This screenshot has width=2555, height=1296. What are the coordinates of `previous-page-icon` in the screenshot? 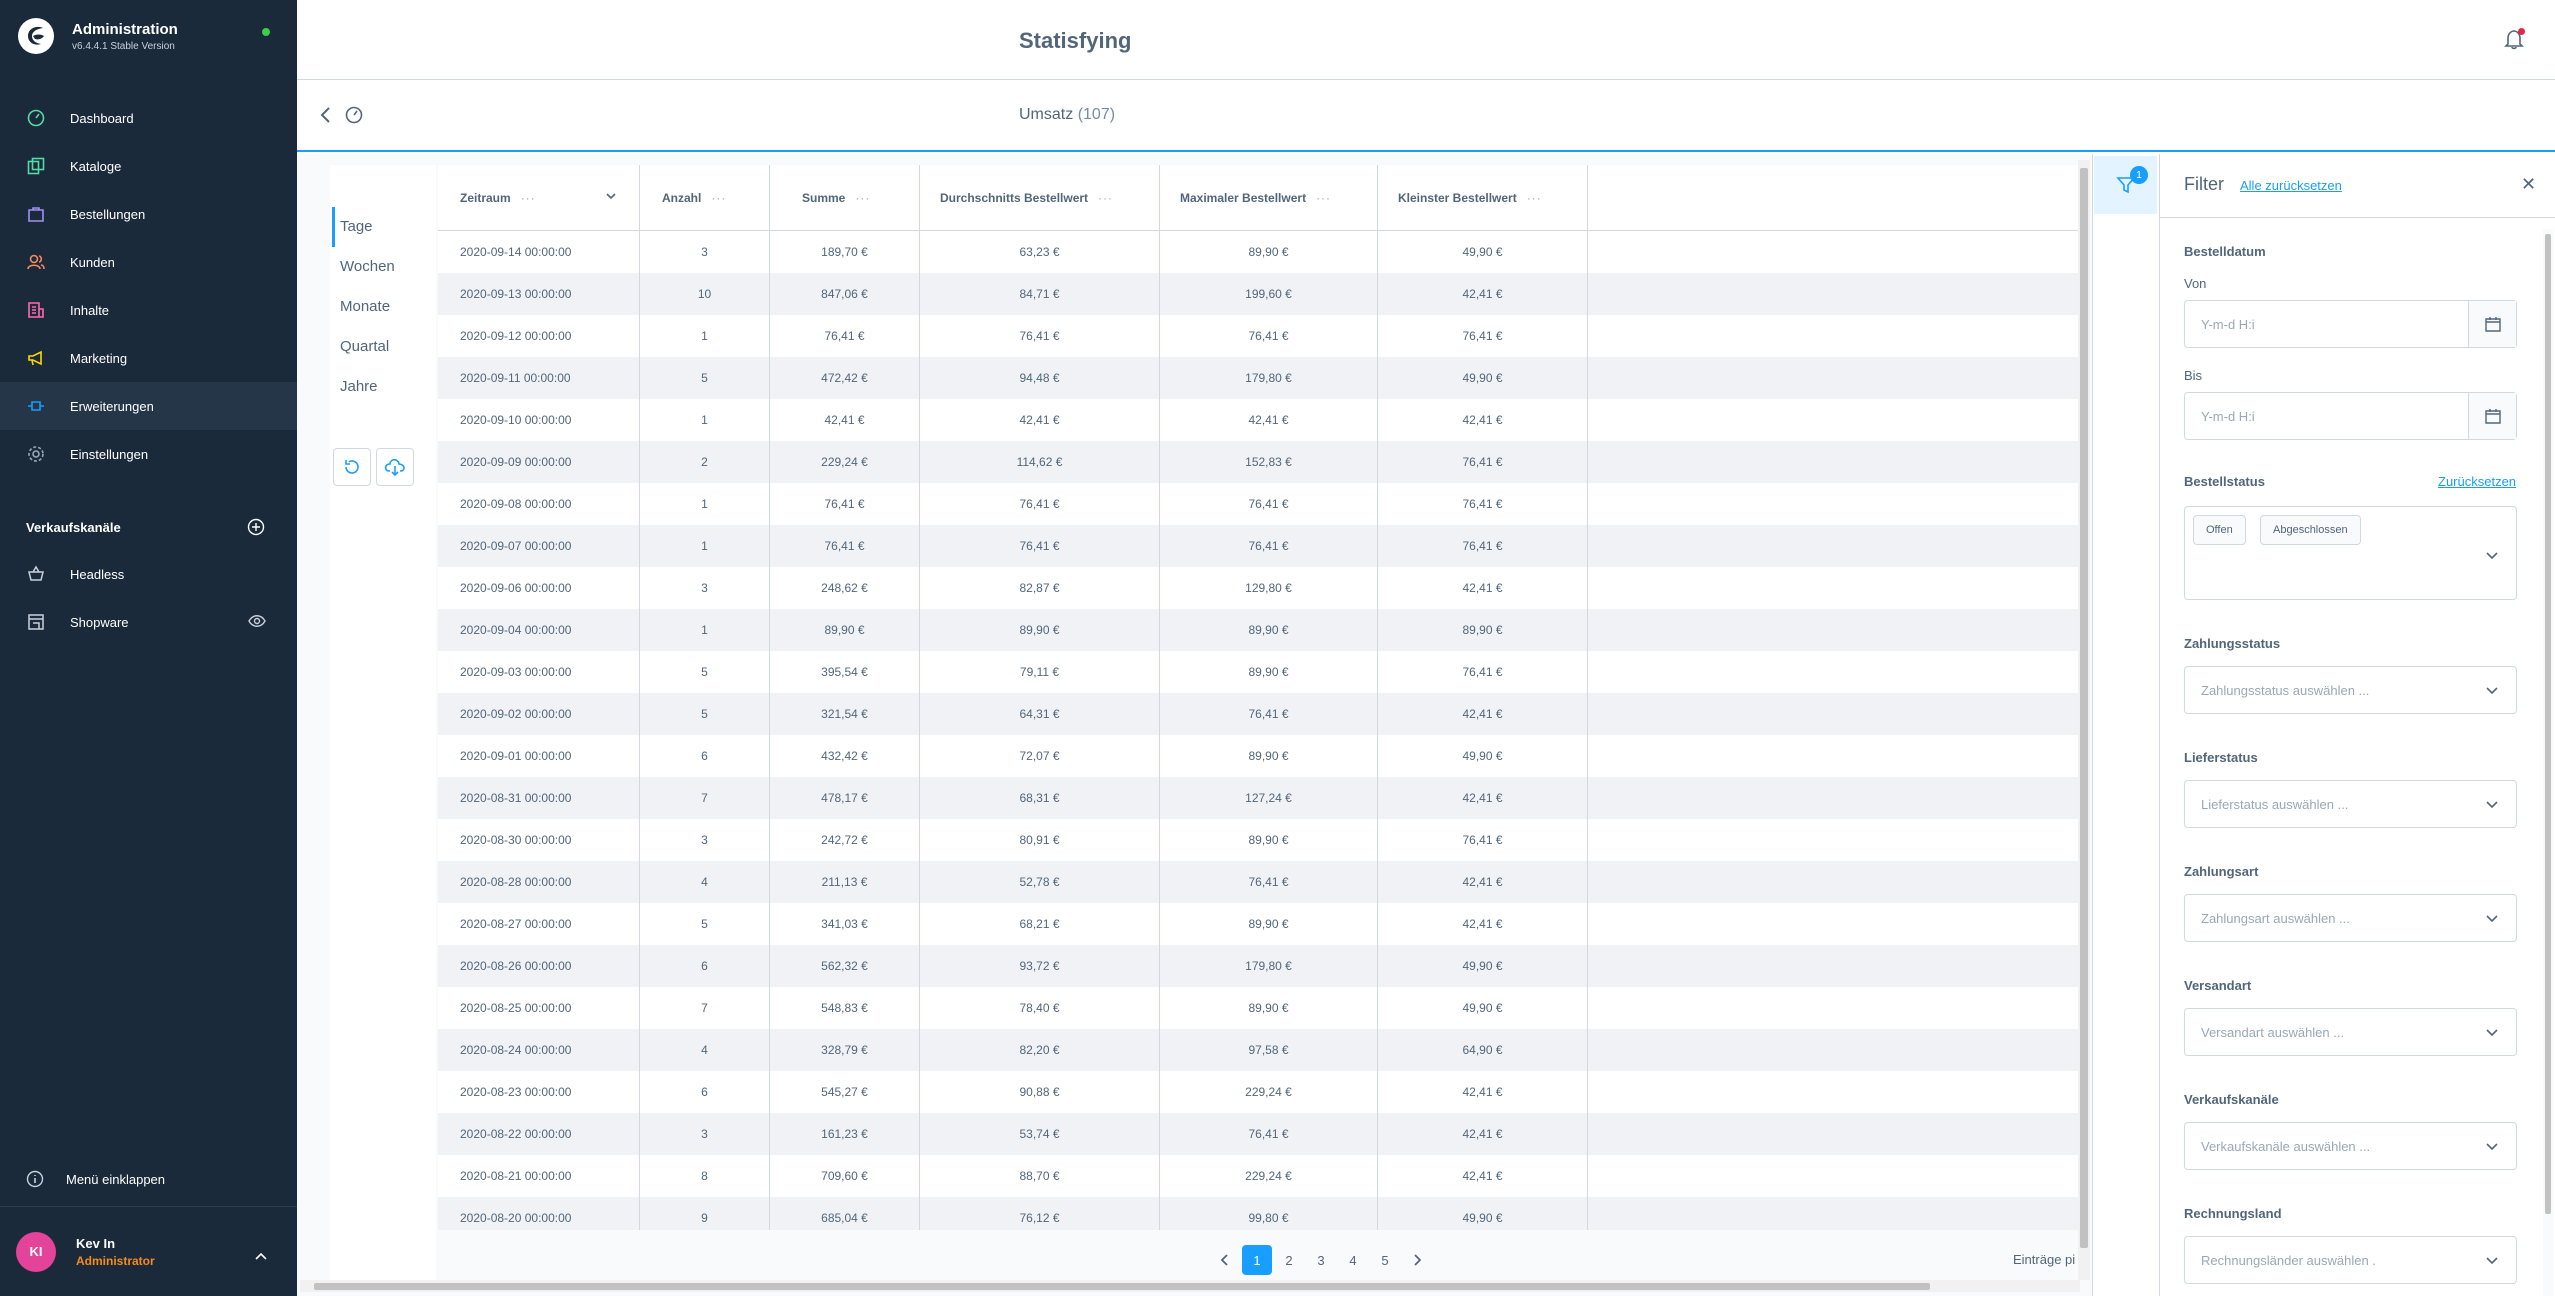 It's located at (1225, 1260).